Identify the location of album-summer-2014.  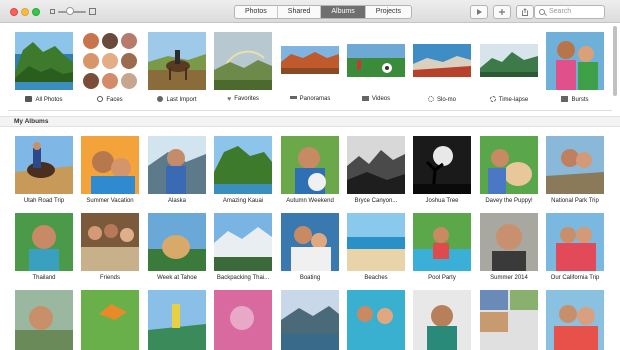
(509, 242).